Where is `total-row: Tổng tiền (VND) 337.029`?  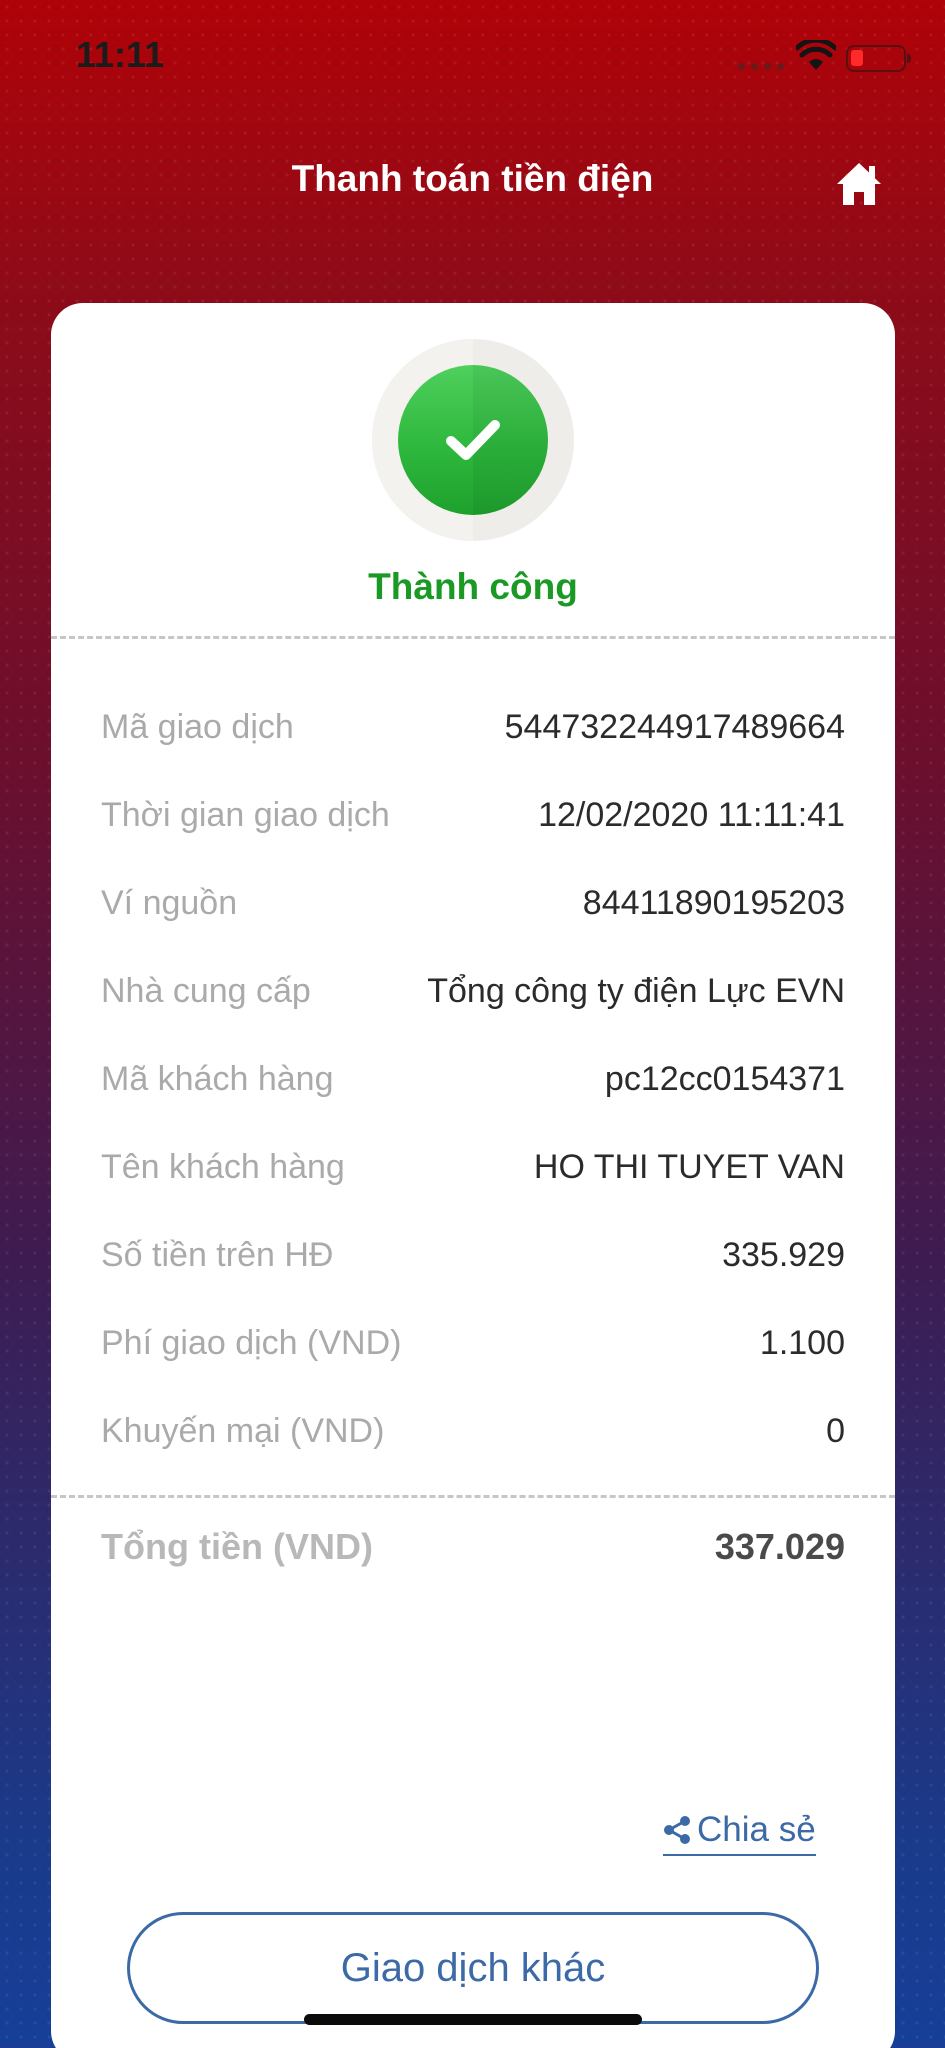
total-row: Tổng tiền (VND) 337.029 is located at coordinates (473, 1547).